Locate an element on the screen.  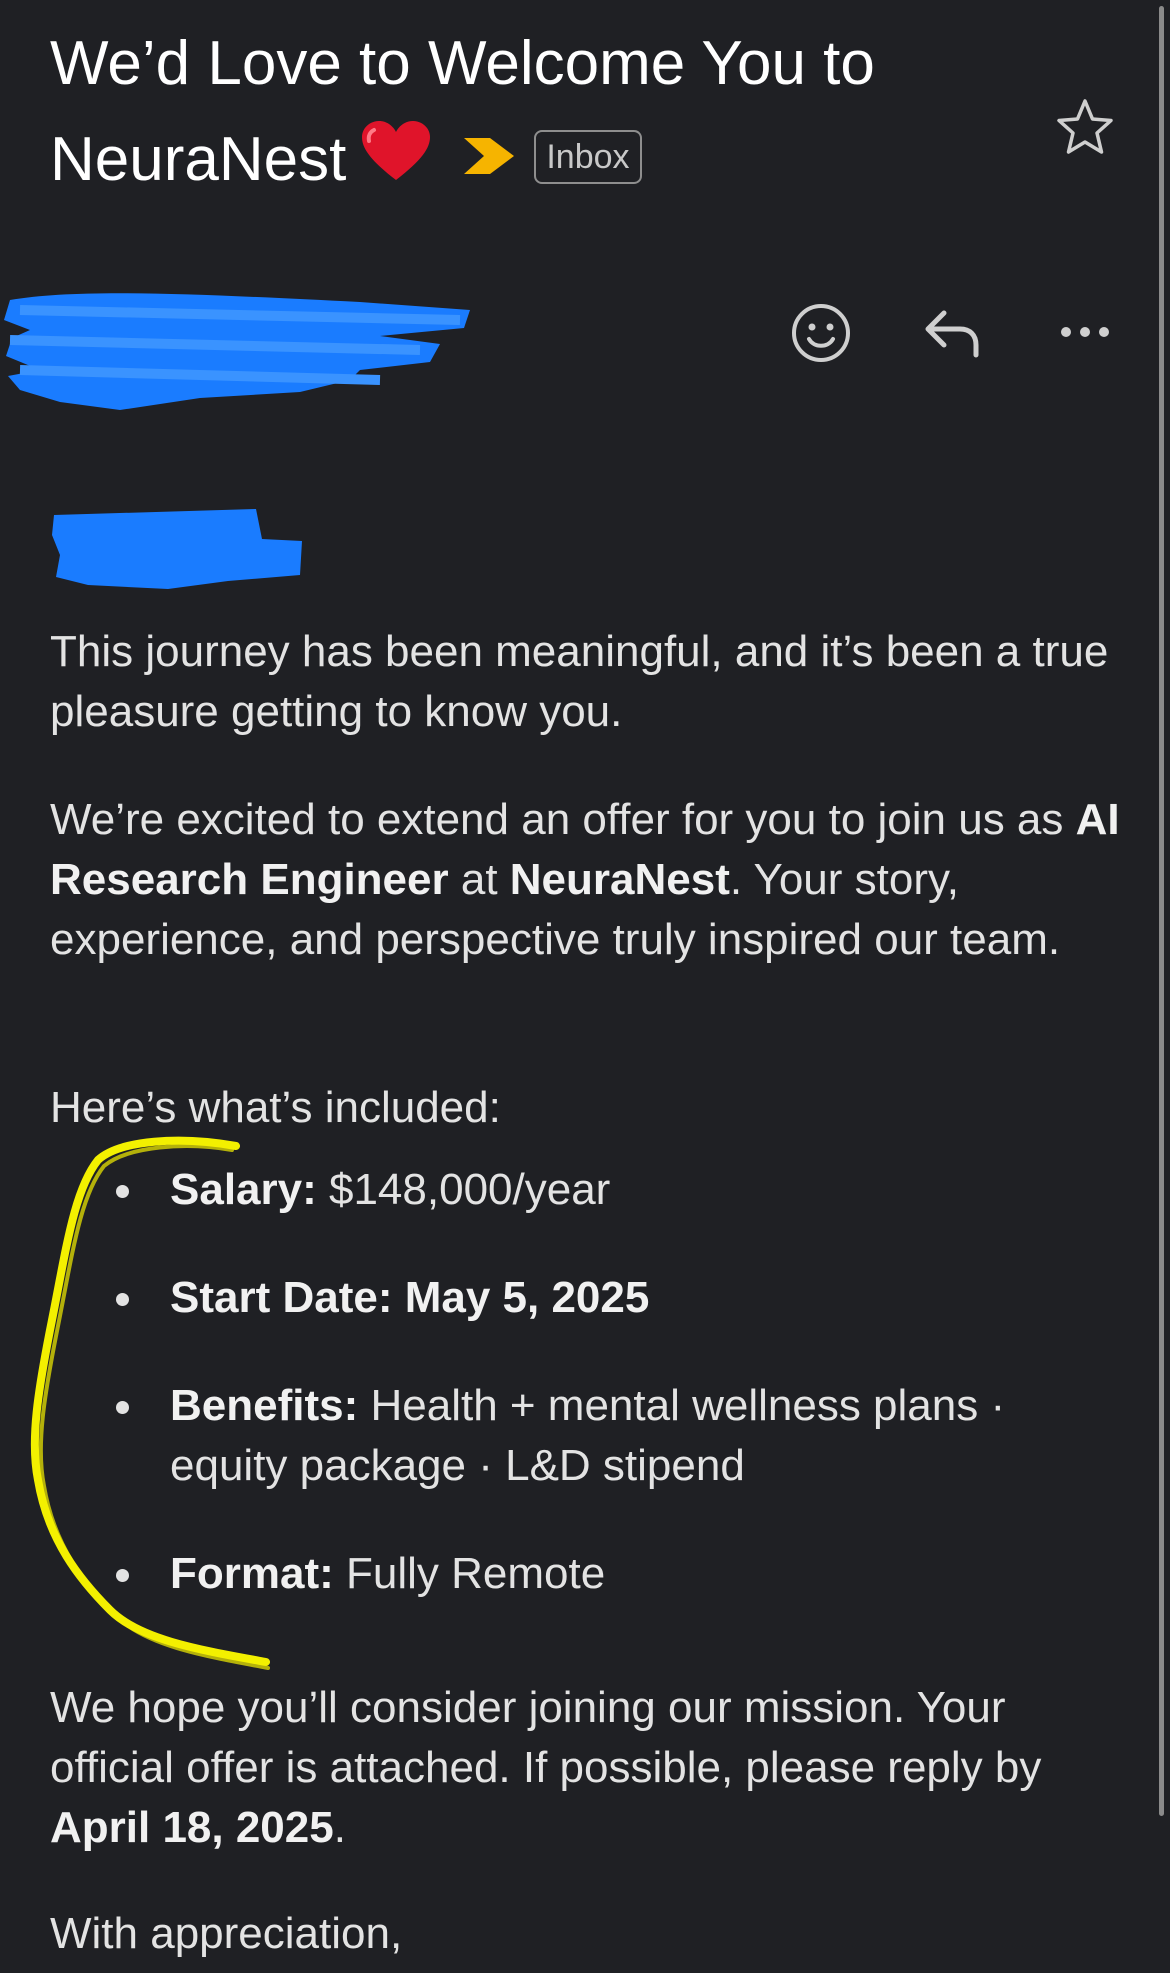
more-options-icon is located at coordinates (1085, 334).